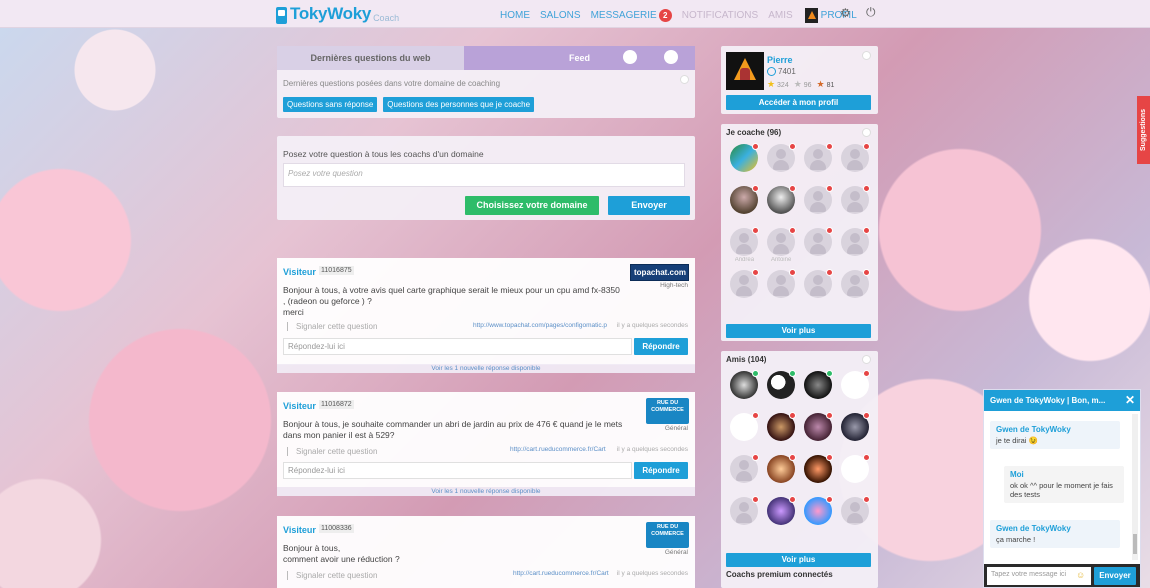  Describe the element at coordinates (336, 404) in the screenshot. I see `question-id: 11016872` at that location.